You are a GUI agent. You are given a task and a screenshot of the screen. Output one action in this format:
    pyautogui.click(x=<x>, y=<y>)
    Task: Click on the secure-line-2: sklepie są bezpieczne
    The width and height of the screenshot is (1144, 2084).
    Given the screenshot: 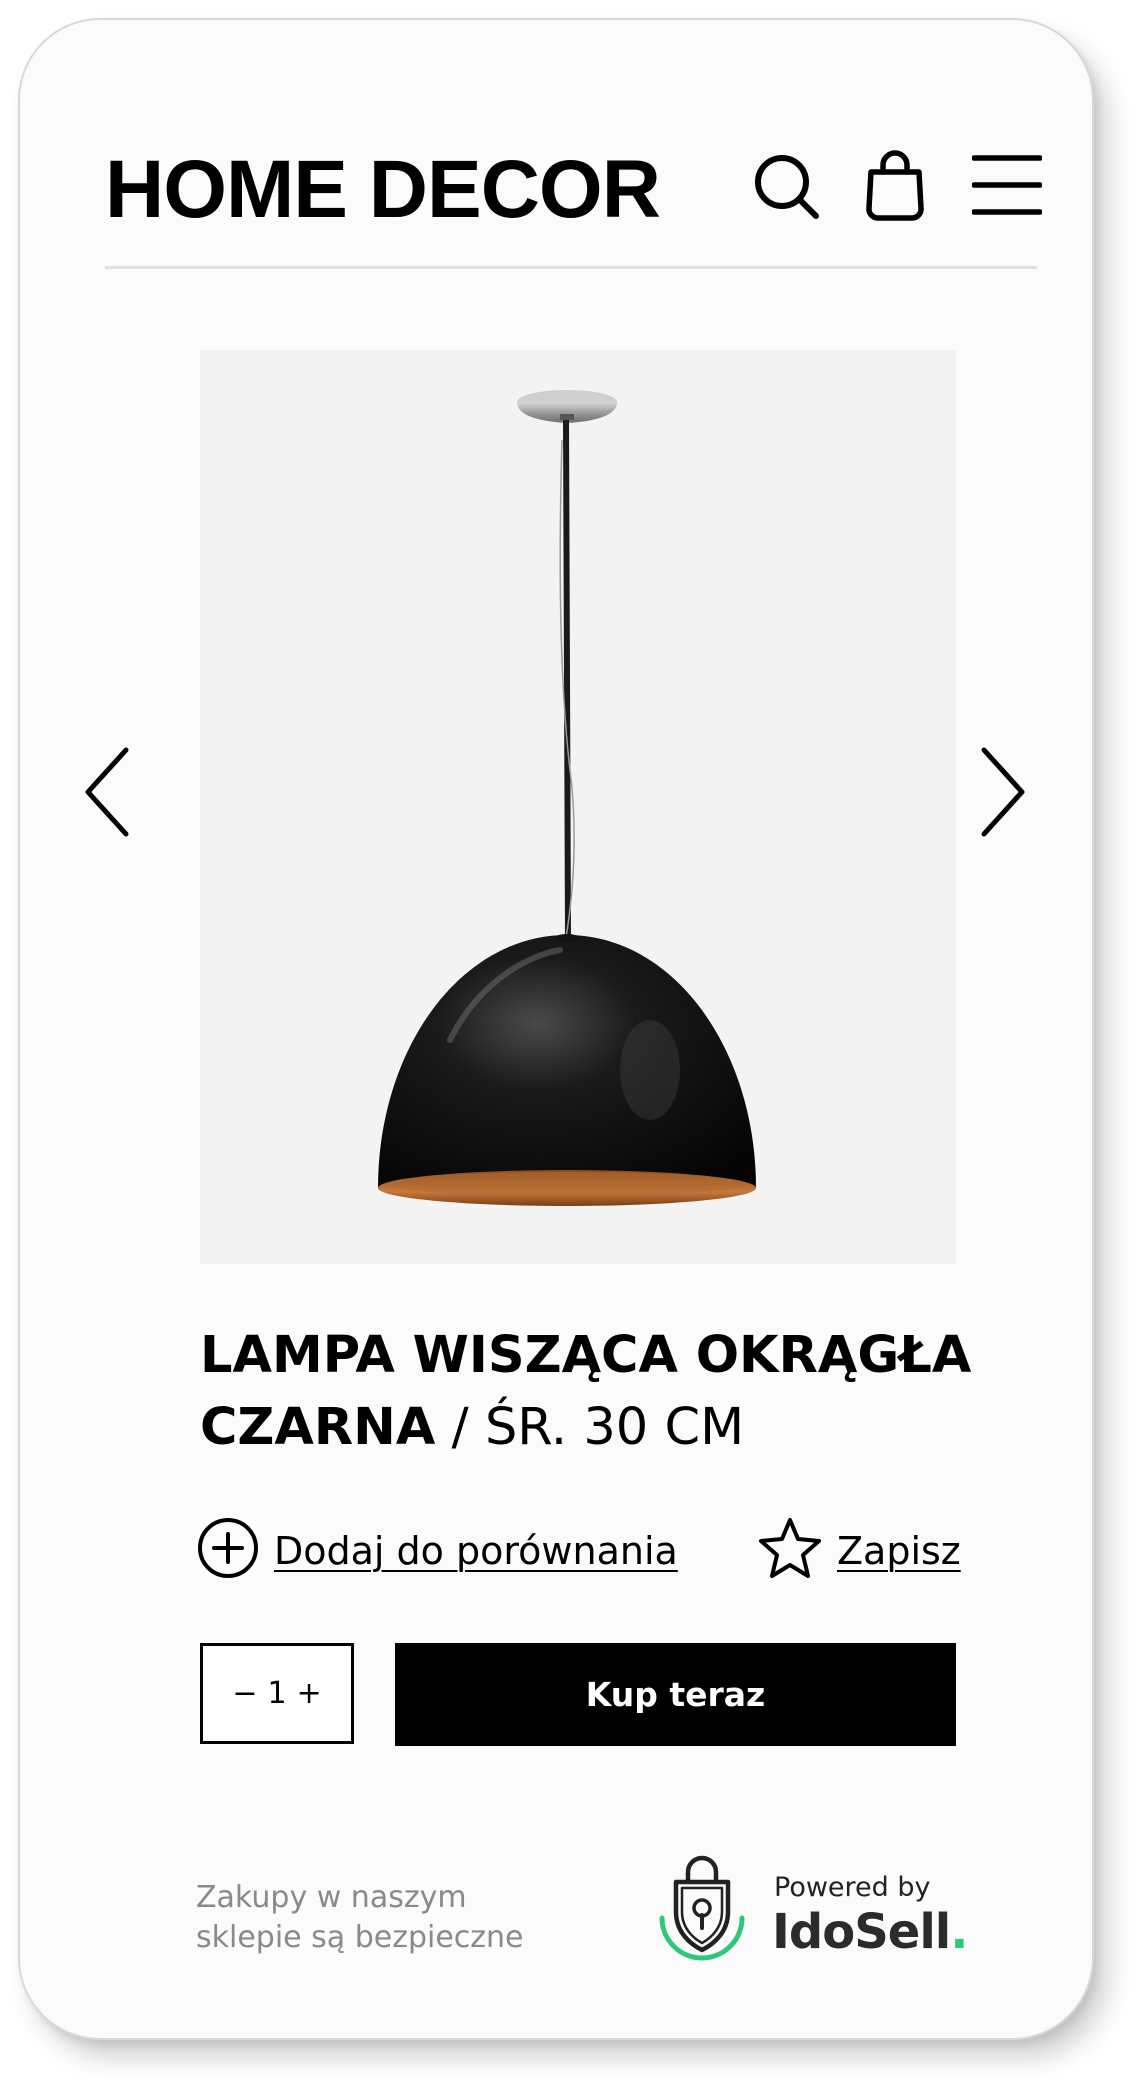 What is the action you would take?
    pyautogui.click(x=360, y=1937)
    